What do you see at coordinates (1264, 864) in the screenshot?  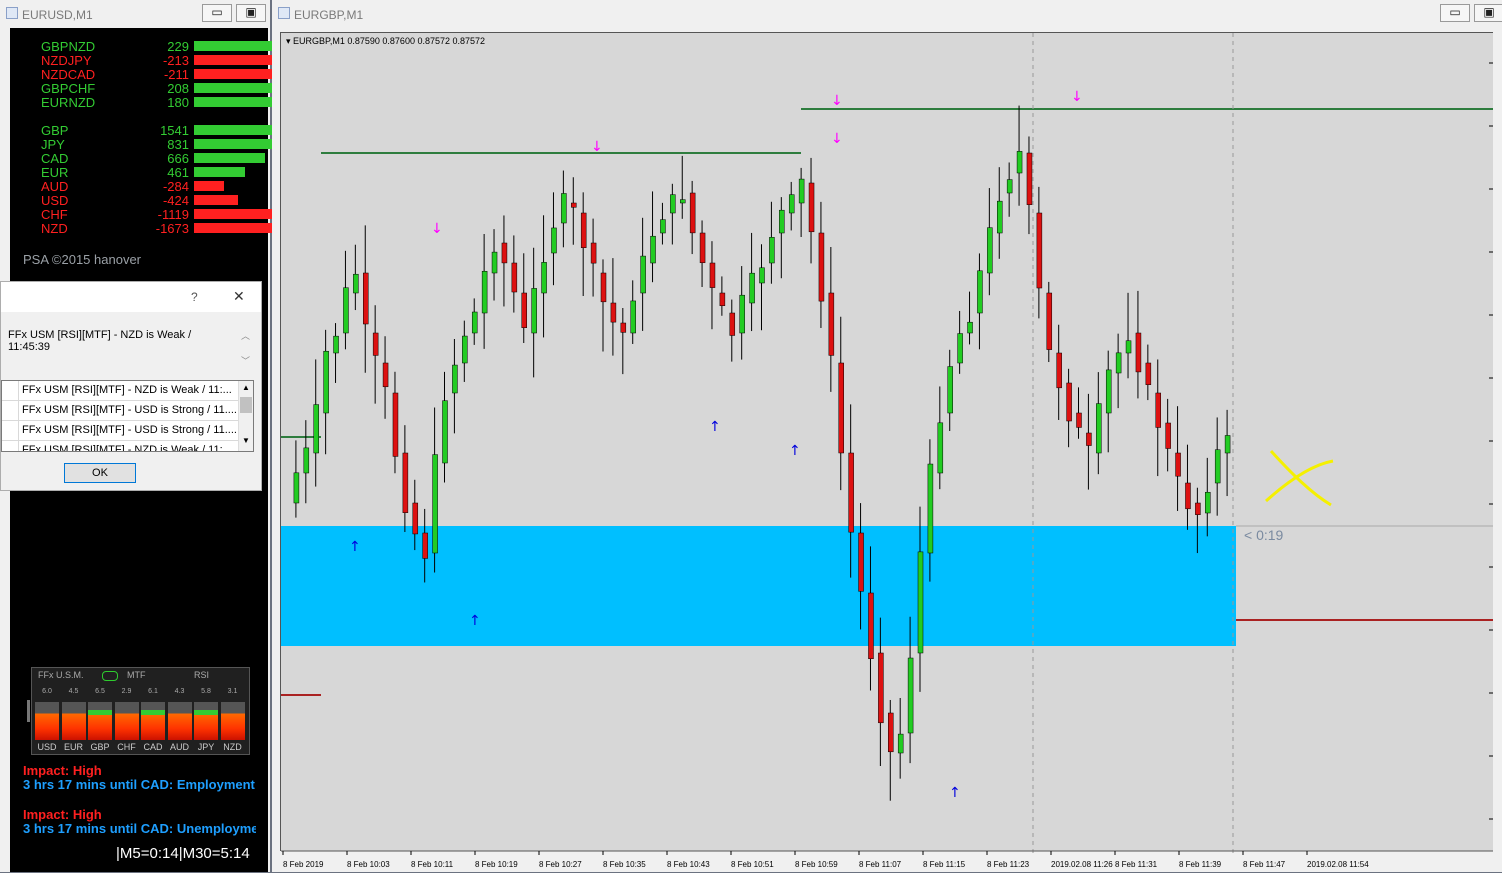 I see `time-axis-label: 8 Feb 11:47` at bounding box center [1264, 864].